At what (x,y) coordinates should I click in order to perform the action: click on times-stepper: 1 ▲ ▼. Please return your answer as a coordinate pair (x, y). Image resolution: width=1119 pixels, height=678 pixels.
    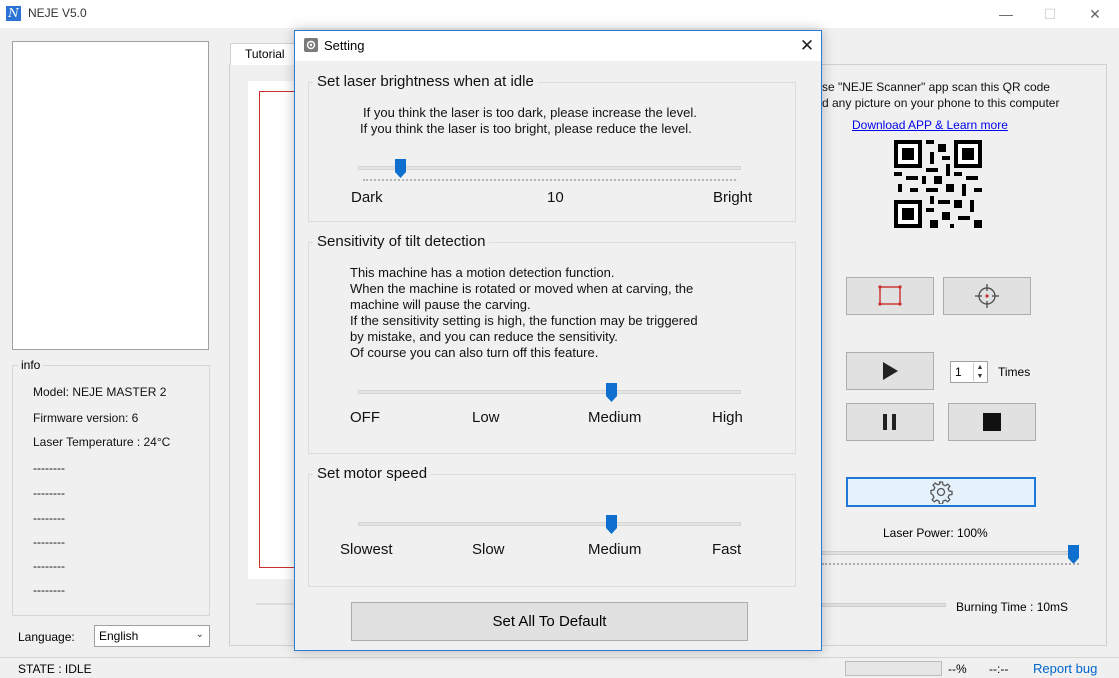
    Looking at the image, I should click on (969, 372).